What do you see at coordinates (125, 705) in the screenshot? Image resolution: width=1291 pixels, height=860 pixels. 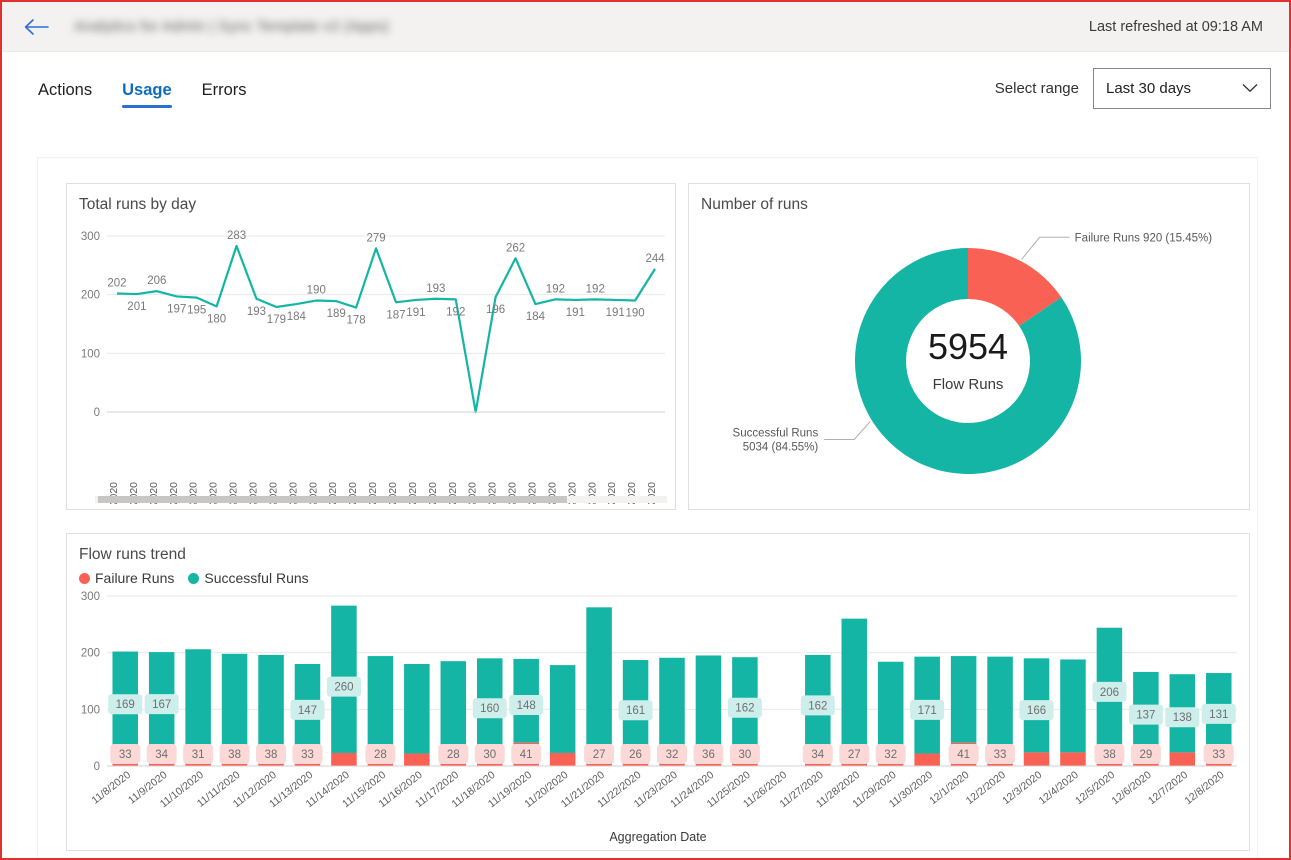 I see `svg-text: 169` at bounding box center [125, 705].